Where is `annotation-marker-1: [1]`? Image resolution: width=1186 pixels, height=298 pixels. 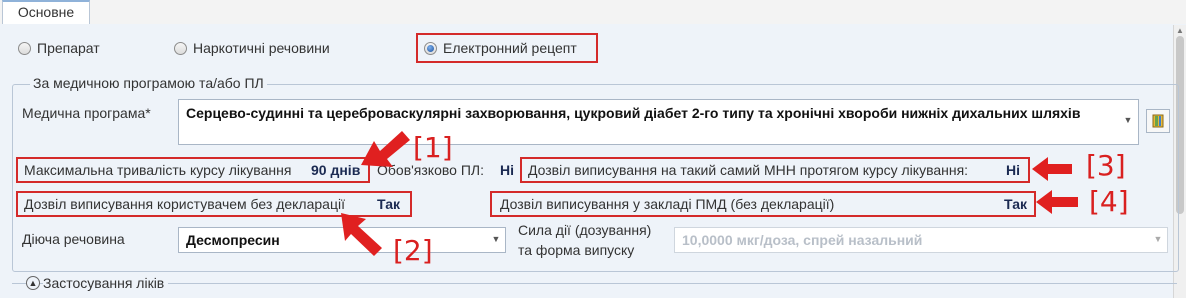 annotation-marker-1: [1] is located at coordinates (433, 147).